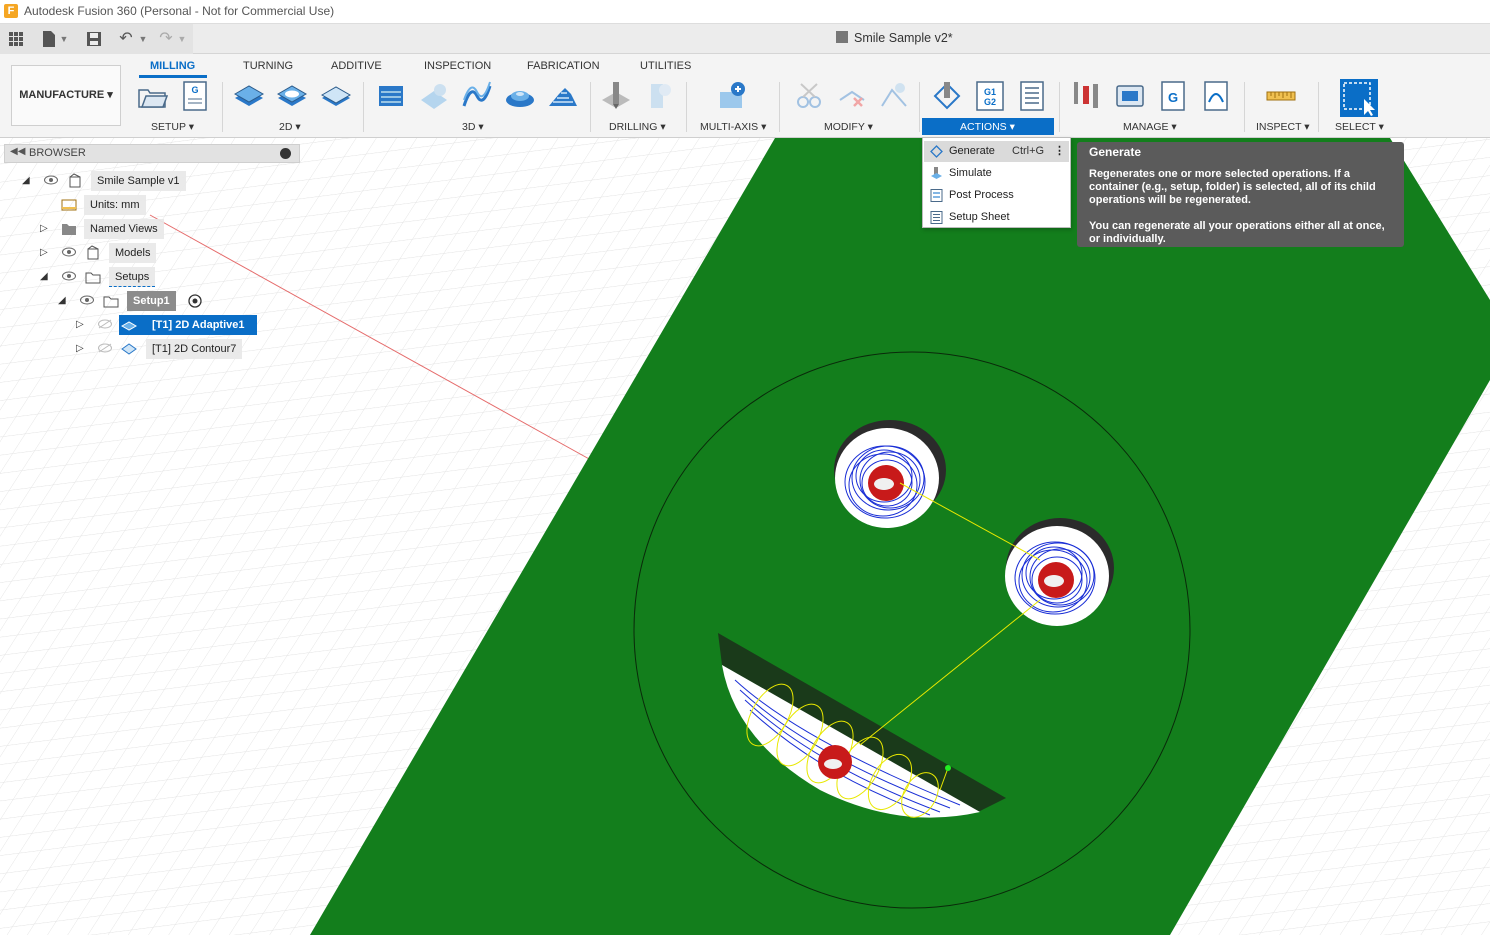  I want to click on tree-label: Units: mm, so click(115, 205).